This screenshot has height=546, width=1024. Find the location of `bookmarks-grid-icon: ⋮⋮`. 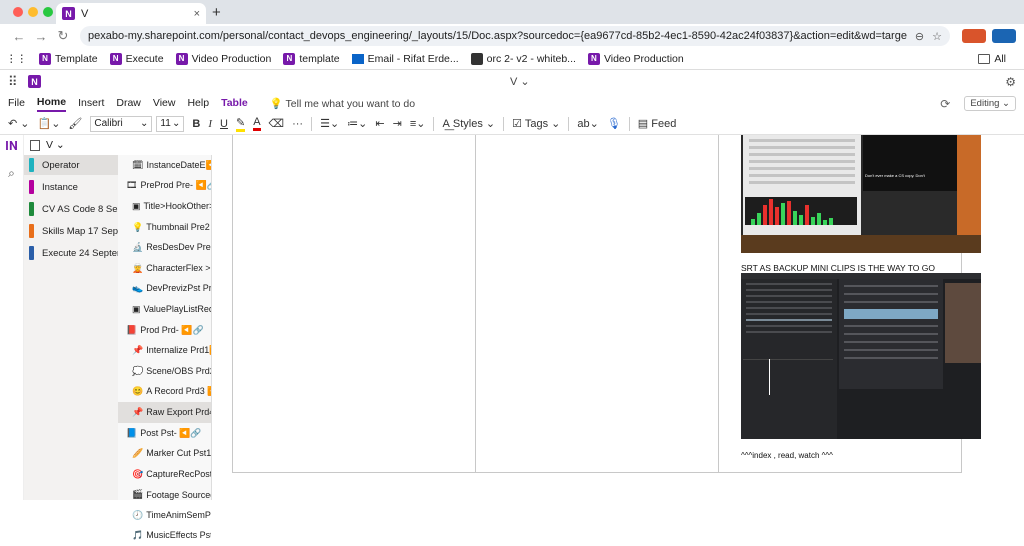

bookmarks-grid-icon: ⋮⋮ is located at coordinates (16, 59).